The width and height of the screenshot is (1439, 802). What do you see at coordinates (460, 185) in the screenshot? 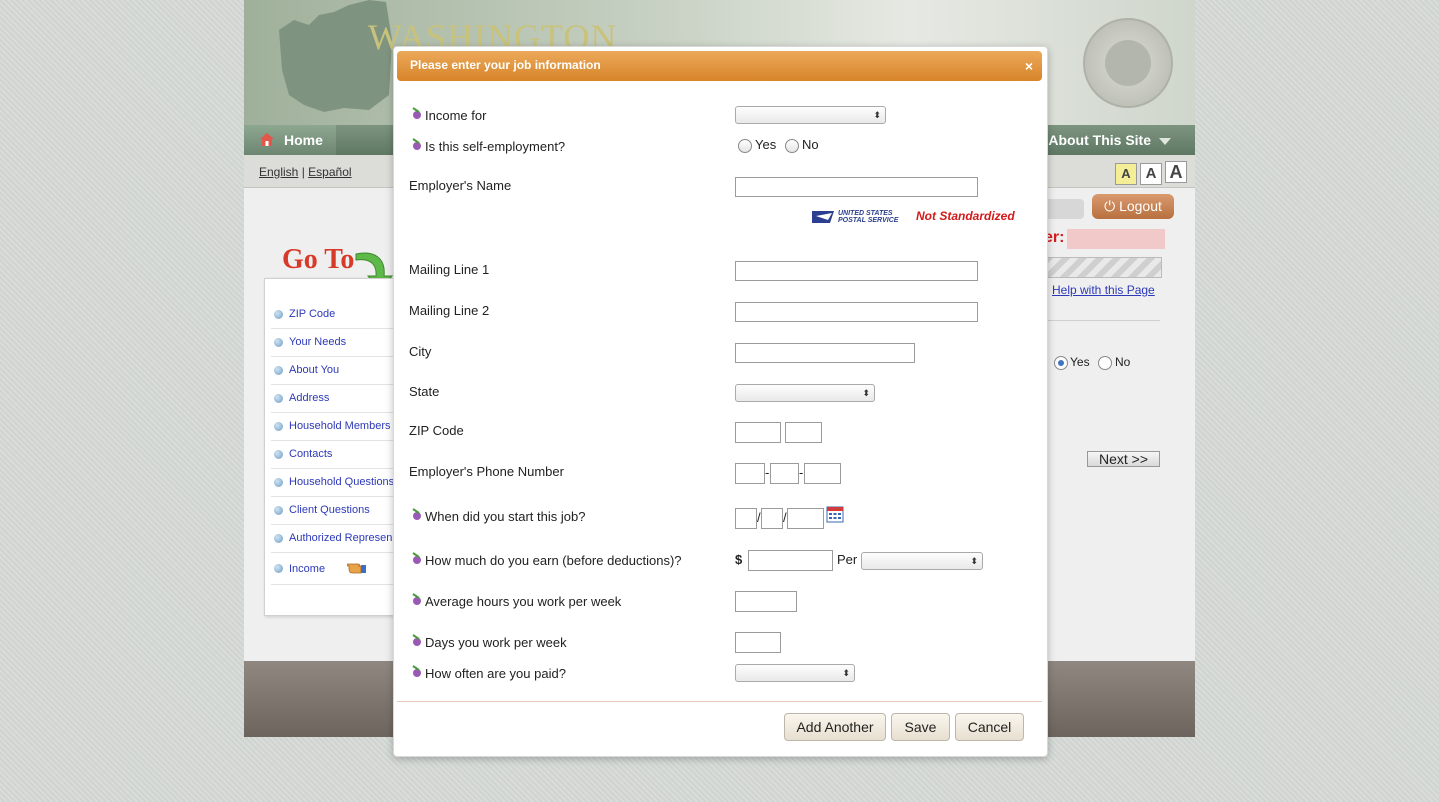
I see `employer-name-label: Employer's Name` at bounding box center [460, 185].